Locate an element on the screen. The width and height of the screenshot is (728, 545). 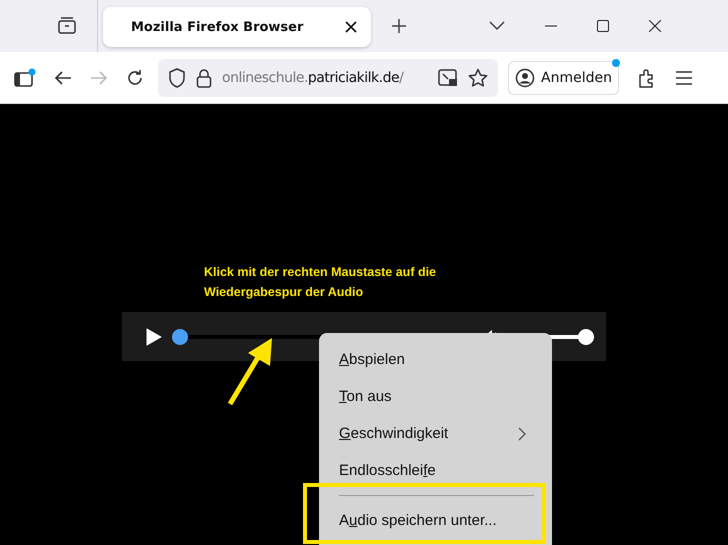
progress-thumb is located at coordinates (180, 336).